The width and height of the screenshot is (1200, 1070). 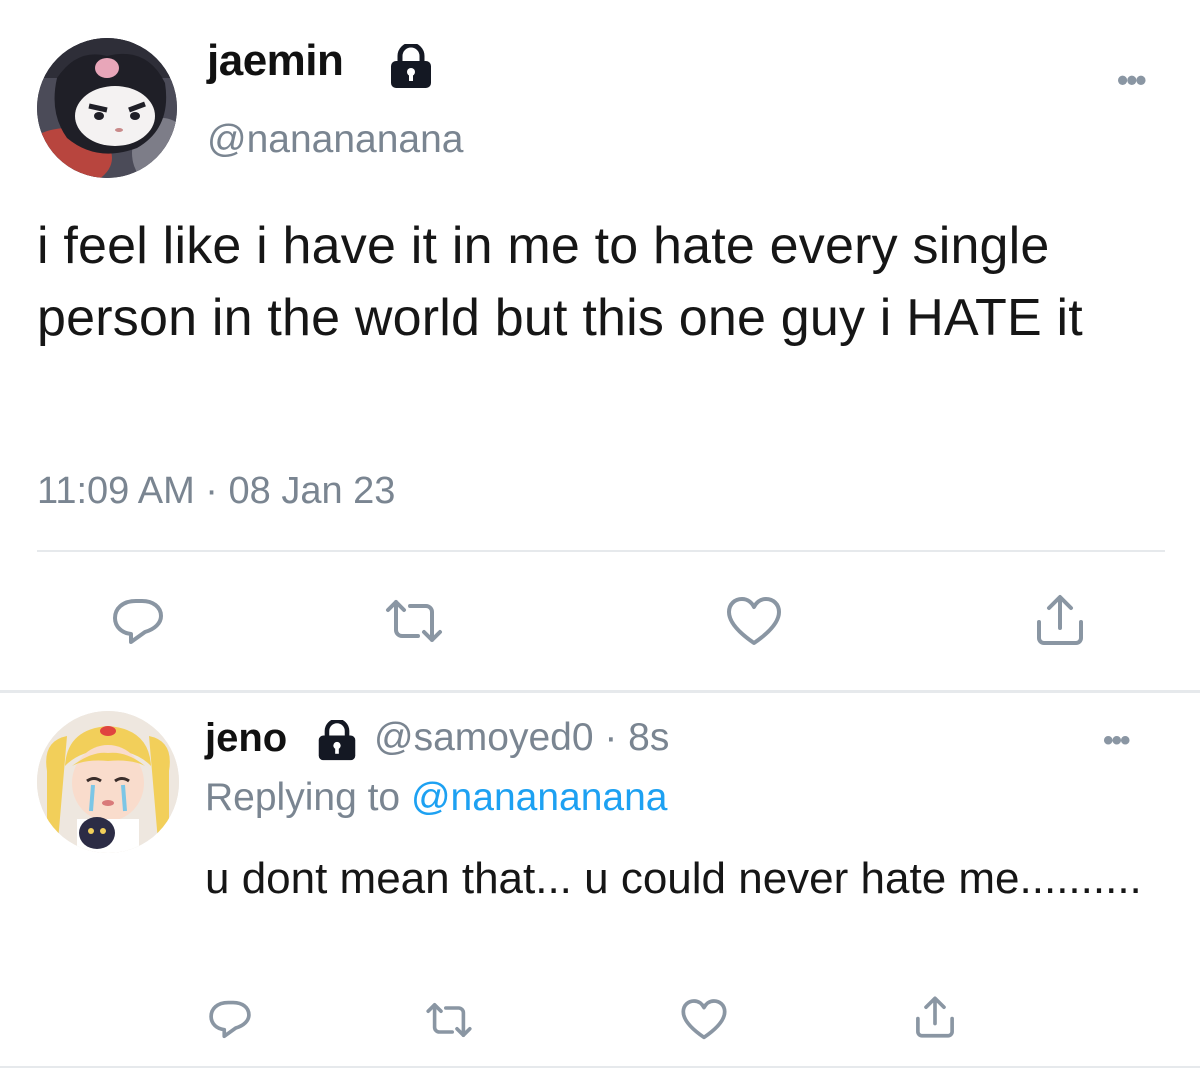 I want to click on replying-to: Replying to @nanananana, so click(x=436, y=798).